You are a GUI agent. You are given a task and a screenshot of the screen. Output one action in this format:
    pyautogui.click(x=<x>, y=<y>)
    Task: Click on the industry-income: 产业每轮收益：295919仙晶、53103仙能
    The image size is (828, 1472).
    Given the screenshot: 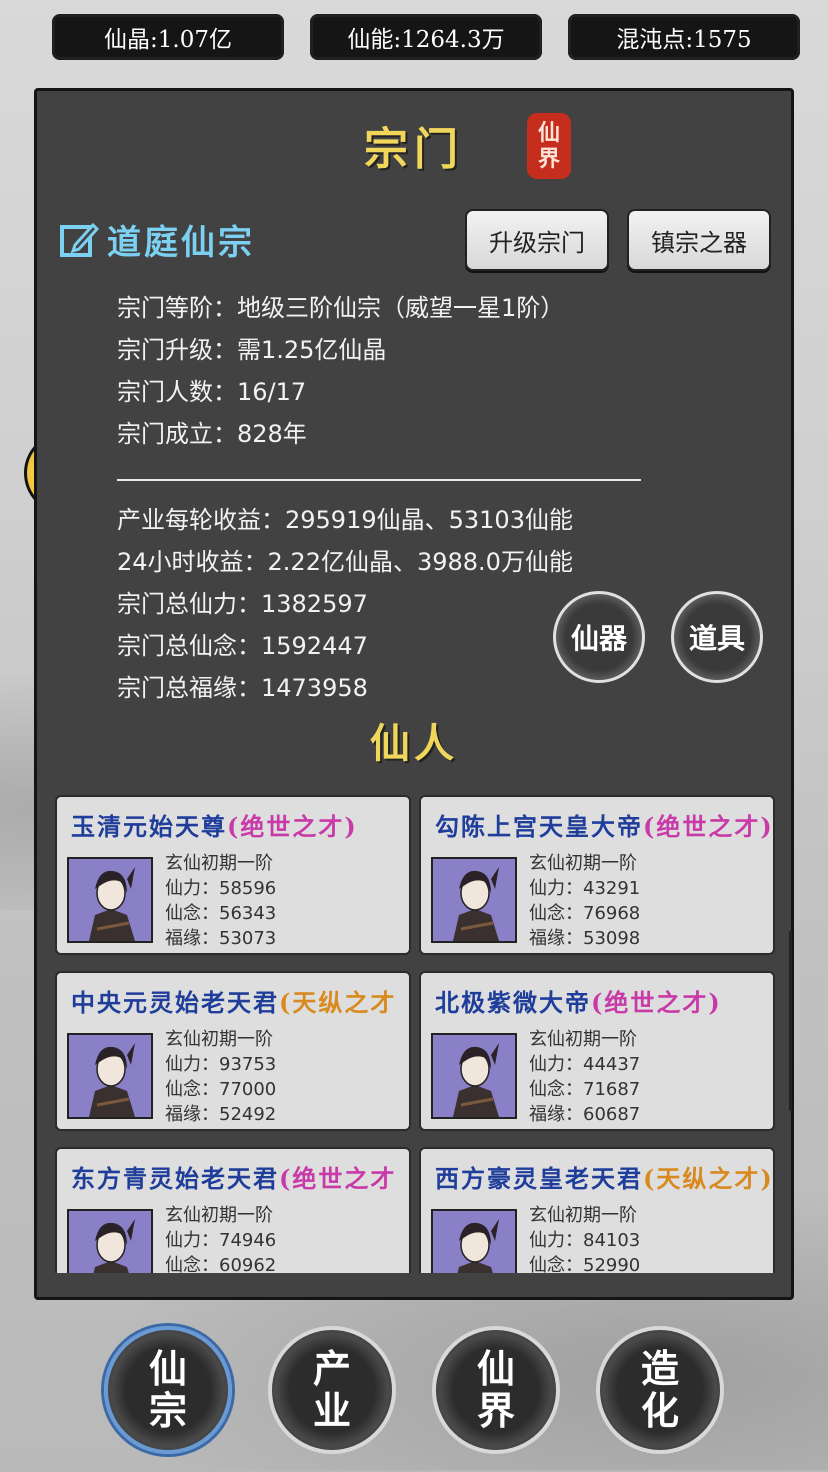 What is the action you would take?
    pyautogui.click(x=345, y=520)
    